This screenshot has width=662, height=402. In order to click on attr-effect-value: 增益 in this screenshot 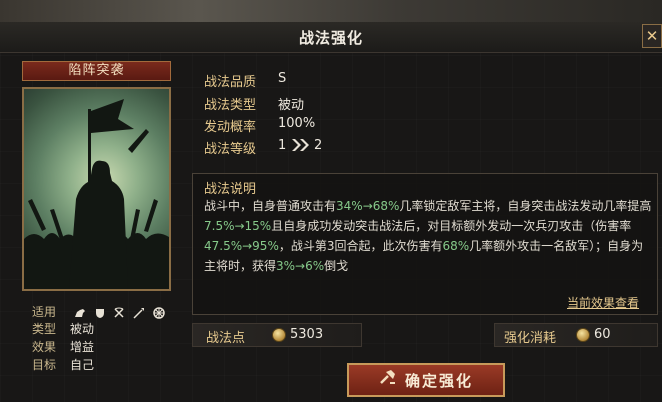, I will do `click(82, 347)`.